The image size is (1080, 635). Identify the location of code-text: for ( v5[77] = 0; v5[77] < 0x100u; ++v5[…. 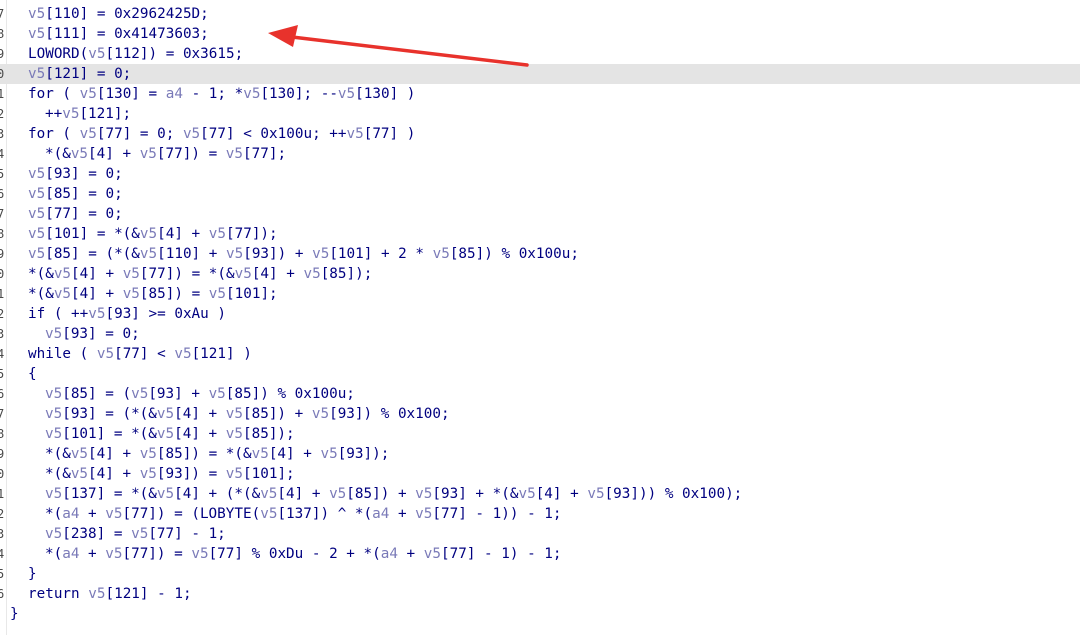
(222, 134).